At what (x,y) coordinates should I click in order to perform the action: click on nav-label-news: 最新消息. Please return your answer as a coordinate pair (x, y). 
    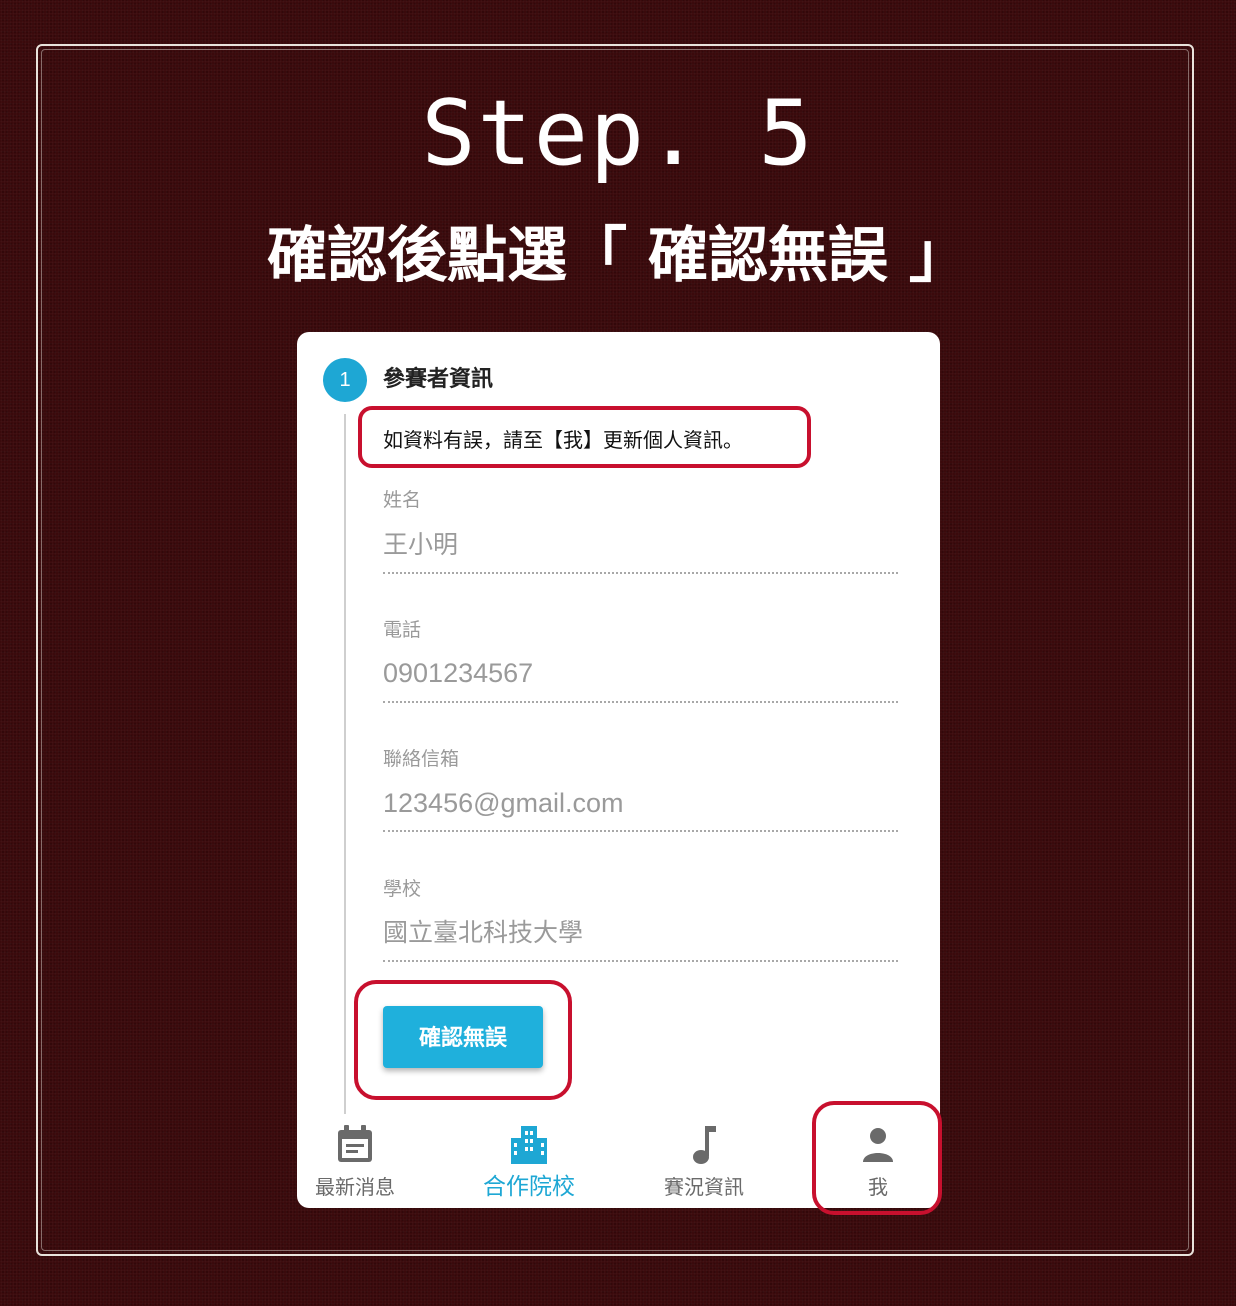
    Looking at the image, I should click on (355, 1187).